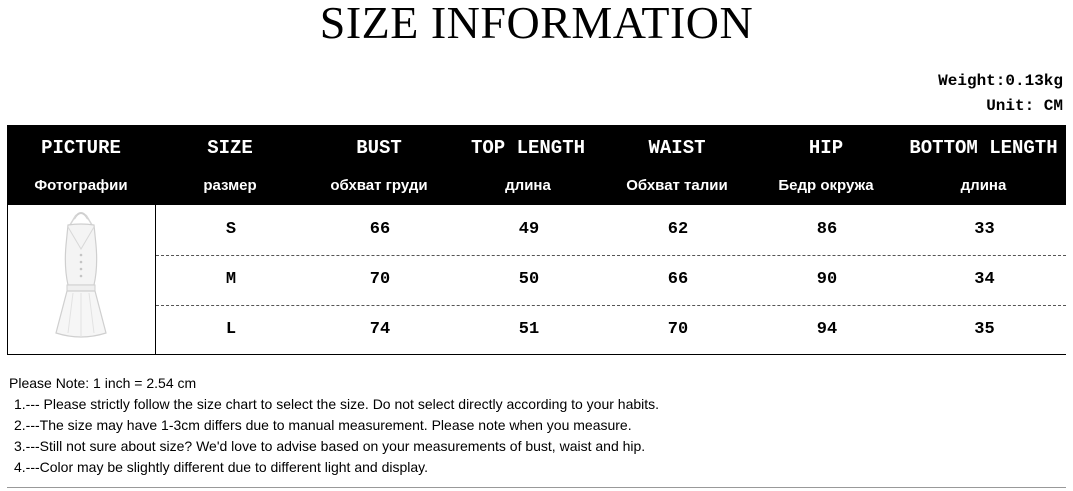  I want to click on cell-hip: 86, so click(827, 229).